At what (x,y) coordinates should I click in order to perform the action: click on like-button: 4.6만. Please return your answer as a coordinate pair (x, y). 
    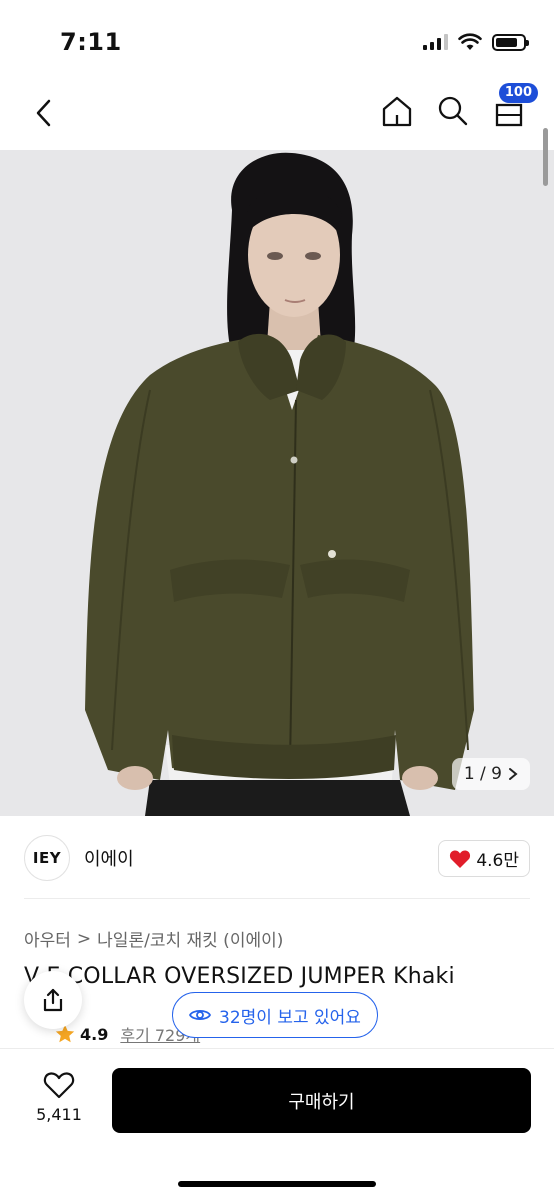
    Looking at the image, I should click on (484, 858).